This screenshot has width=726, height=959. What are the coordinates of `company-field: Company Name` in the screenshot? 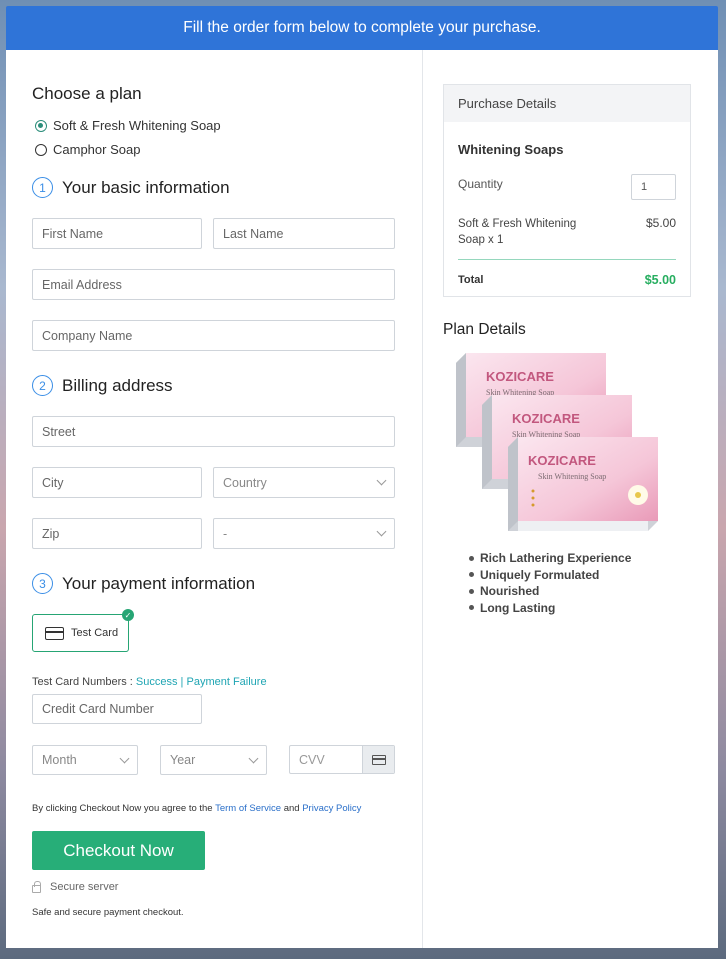 It's located at (213, 335).